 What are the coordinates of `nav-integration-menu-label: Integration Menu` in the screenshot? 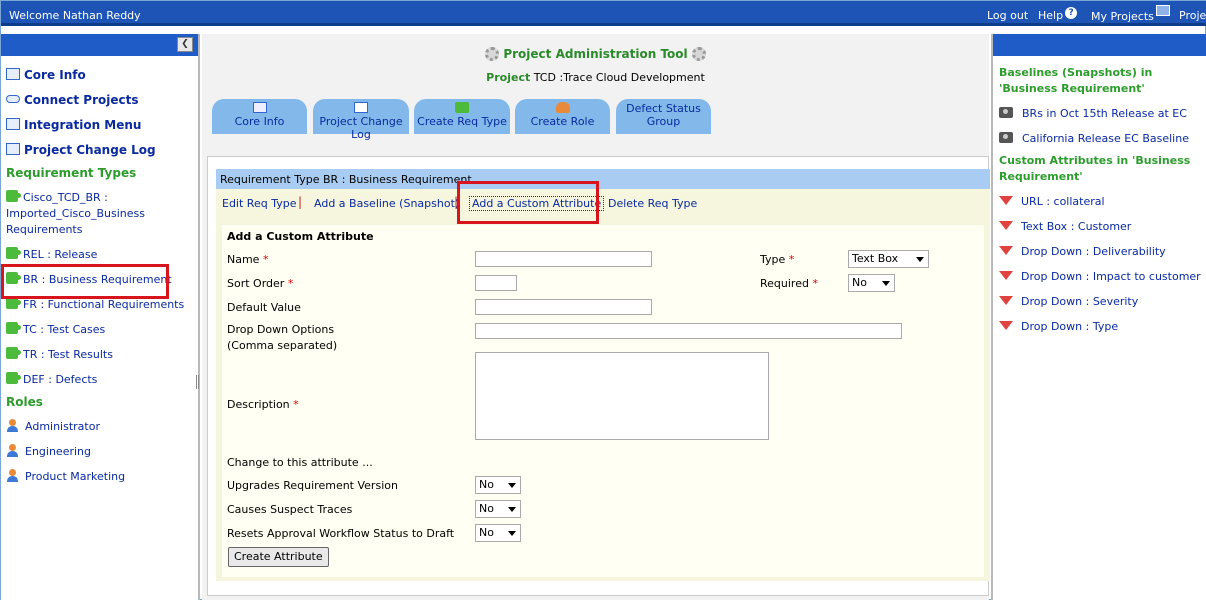 It's located at (83, 125).